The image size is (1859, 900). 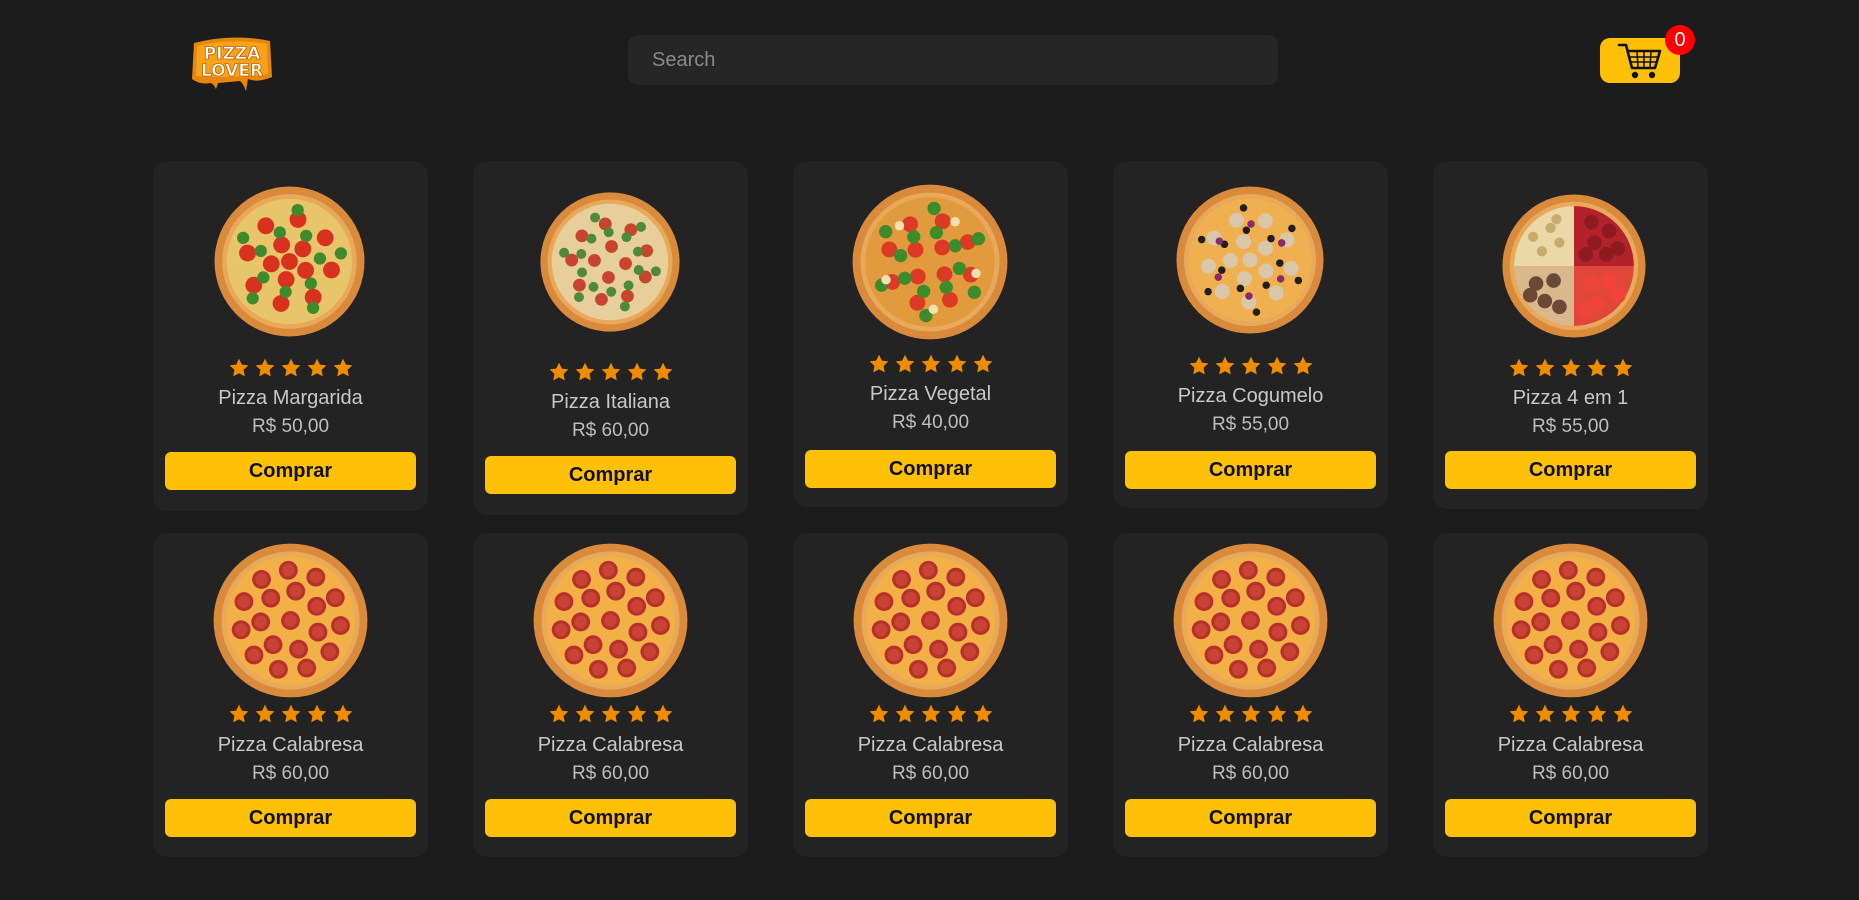 What do you see at coordinates (289, 261) in the screenshot?
I see `margherita-pizza-image` at bounding box center [289, 261].